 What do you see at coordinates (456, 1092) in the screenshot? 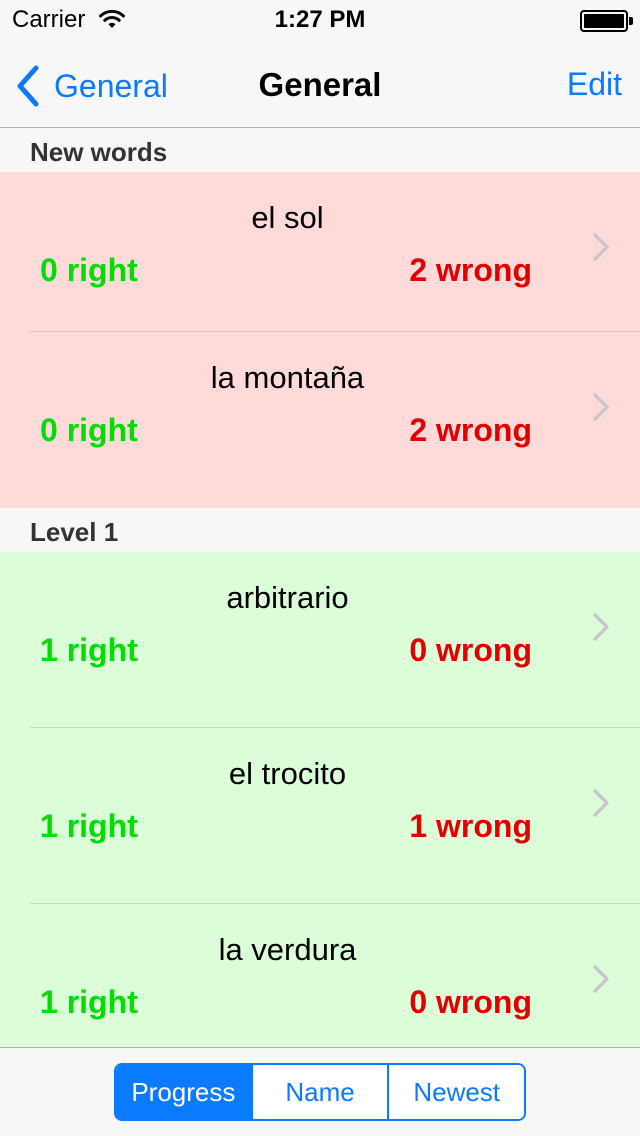
I see `segment-newest: Newest` at bounding box center [456, 1092].